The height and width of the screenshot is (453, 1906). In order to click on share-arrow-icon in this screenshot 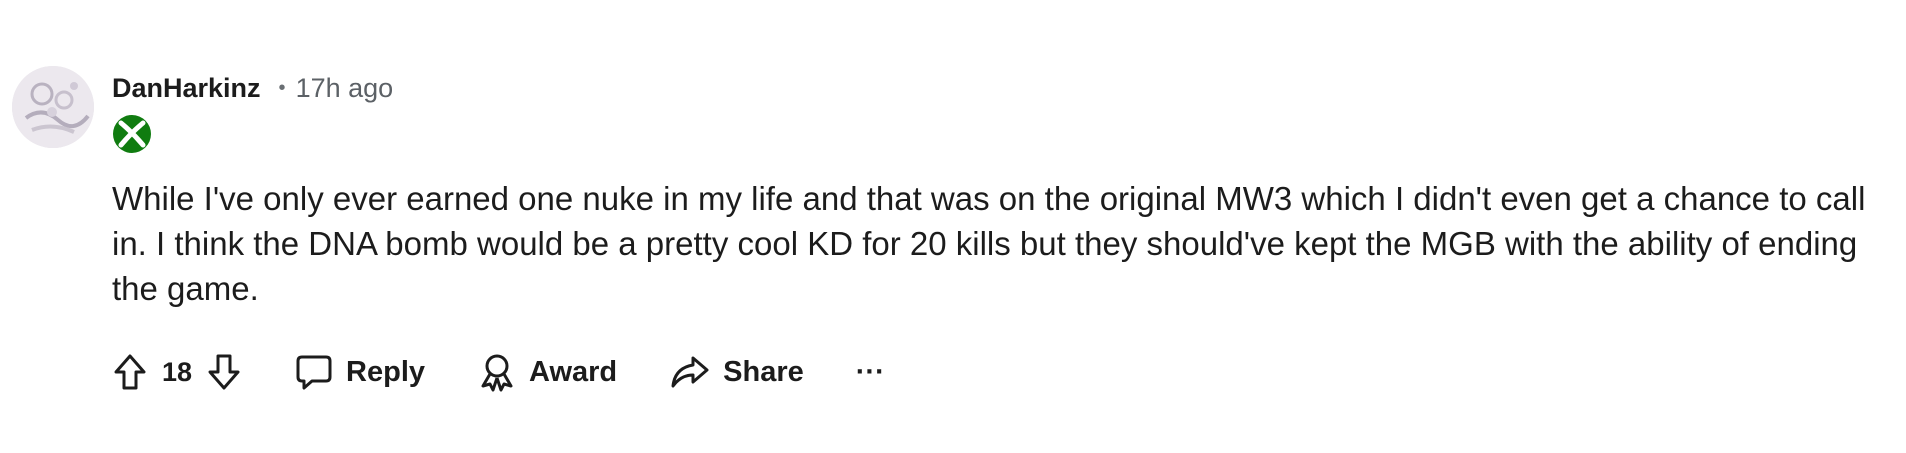, I will do `click(690, 372)`.